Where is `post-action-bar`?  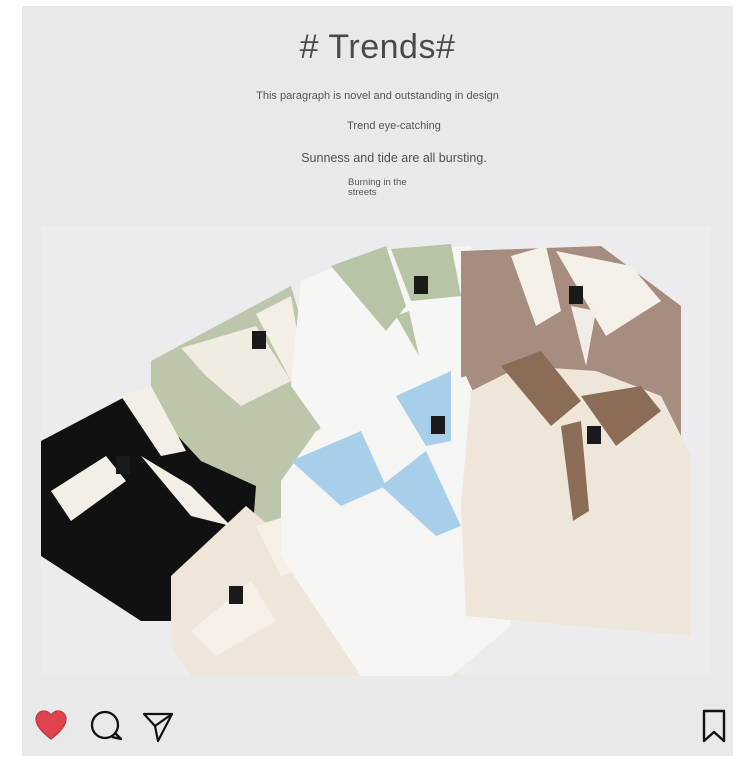 post-action-bar is located at coordinates (375, 730).